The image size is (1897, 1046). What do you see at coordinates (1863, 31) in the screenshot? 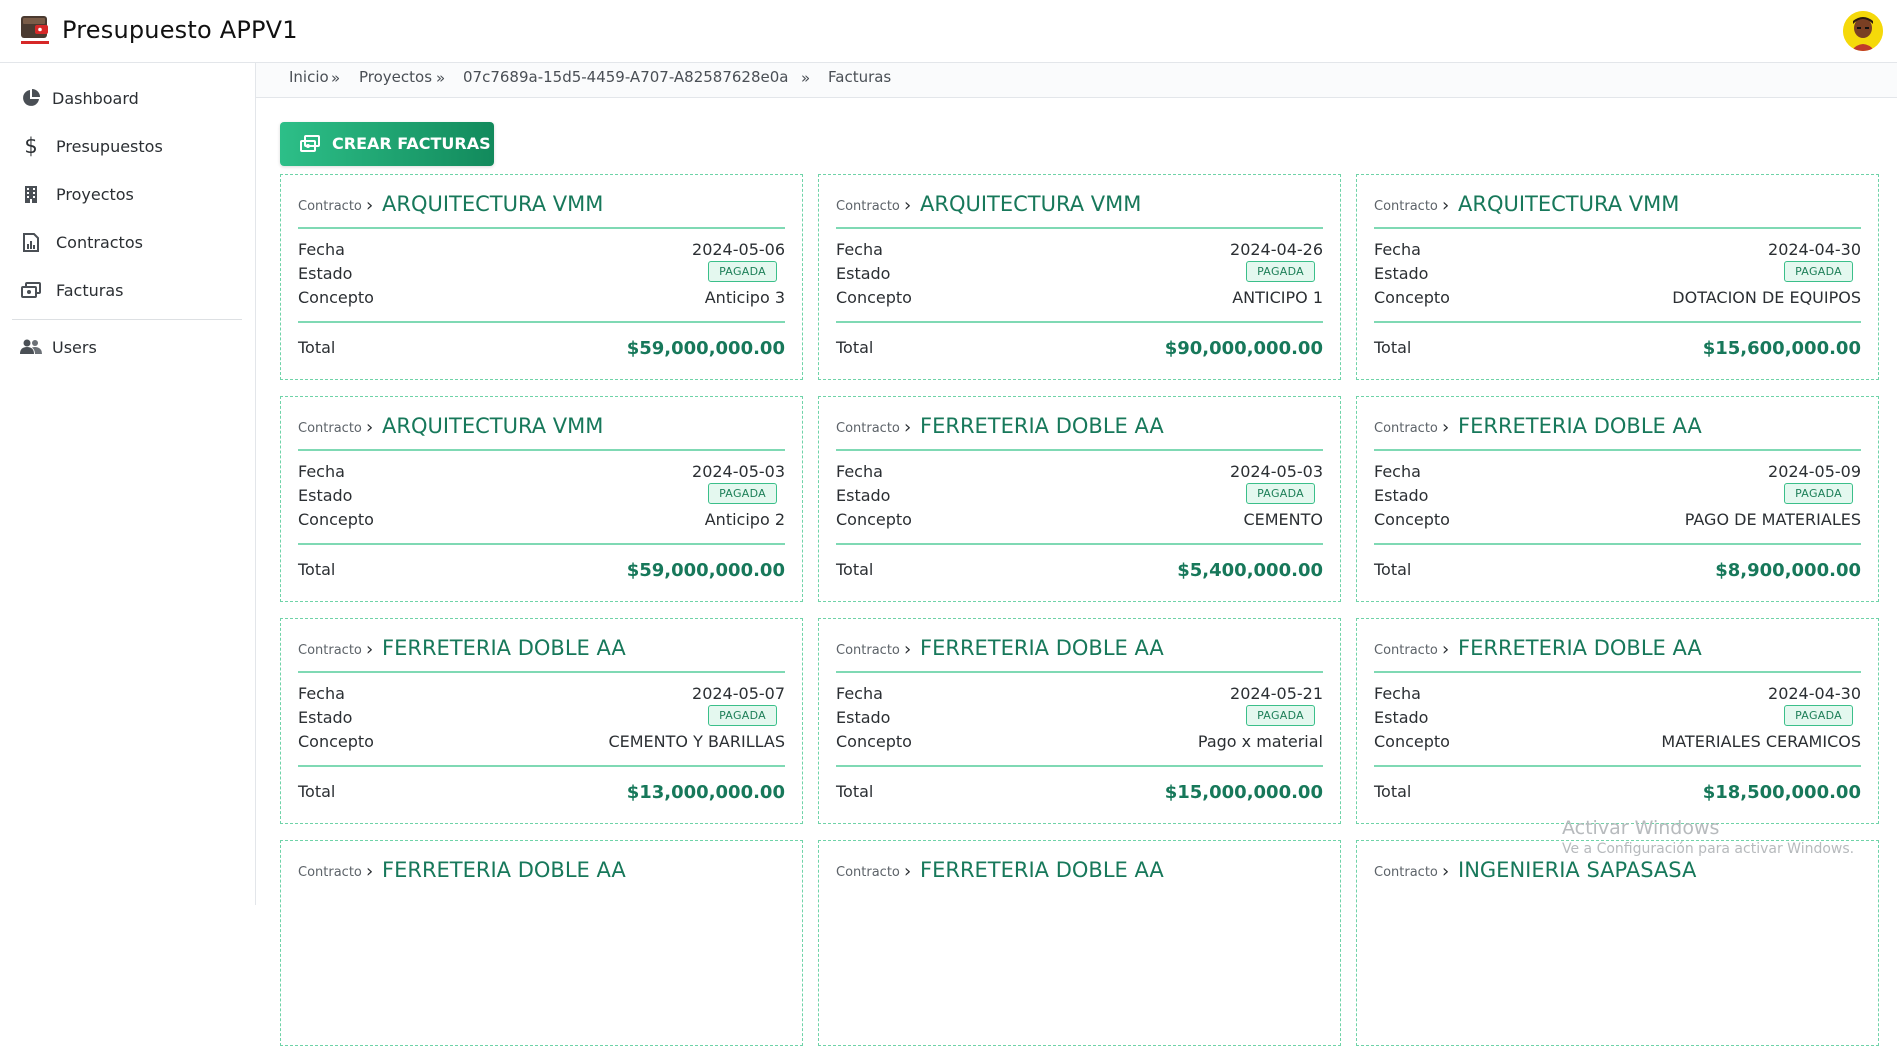
I see `user-avatar` at bounding box center [1863, 31].